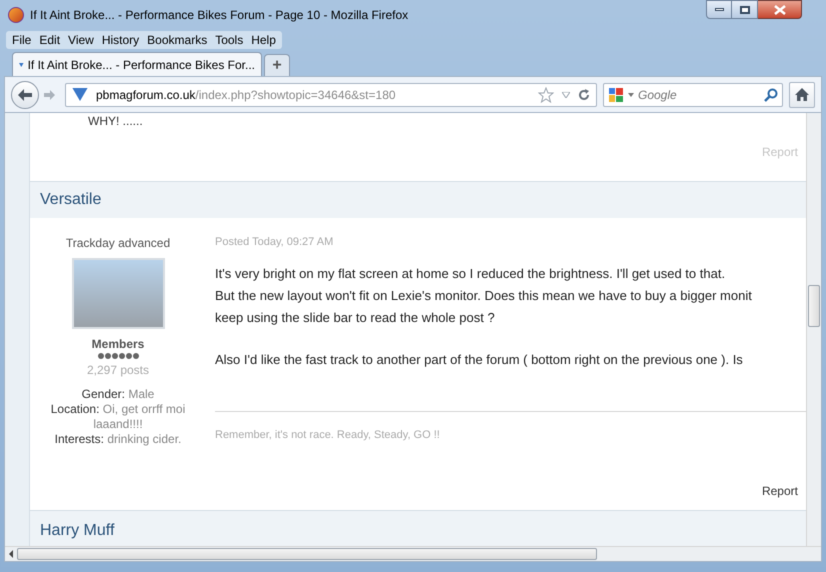  What do you see at coordinates (479, 359) in the screenshot?
I see `post-text: Also I'd like the fast track to another part of the forum ( bottom right on the previous one ). Is` at bounding box center [479, 359].